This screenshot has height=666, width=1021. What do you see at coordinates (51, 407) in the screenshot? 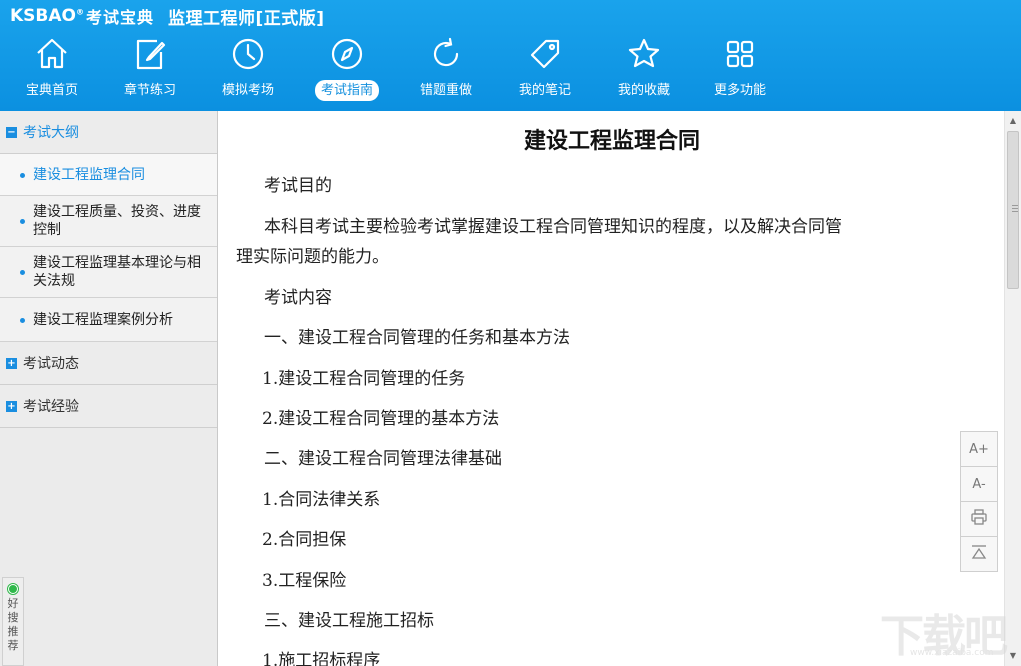
I see `section-label: 考试经验` at bounding box center [51, 407].